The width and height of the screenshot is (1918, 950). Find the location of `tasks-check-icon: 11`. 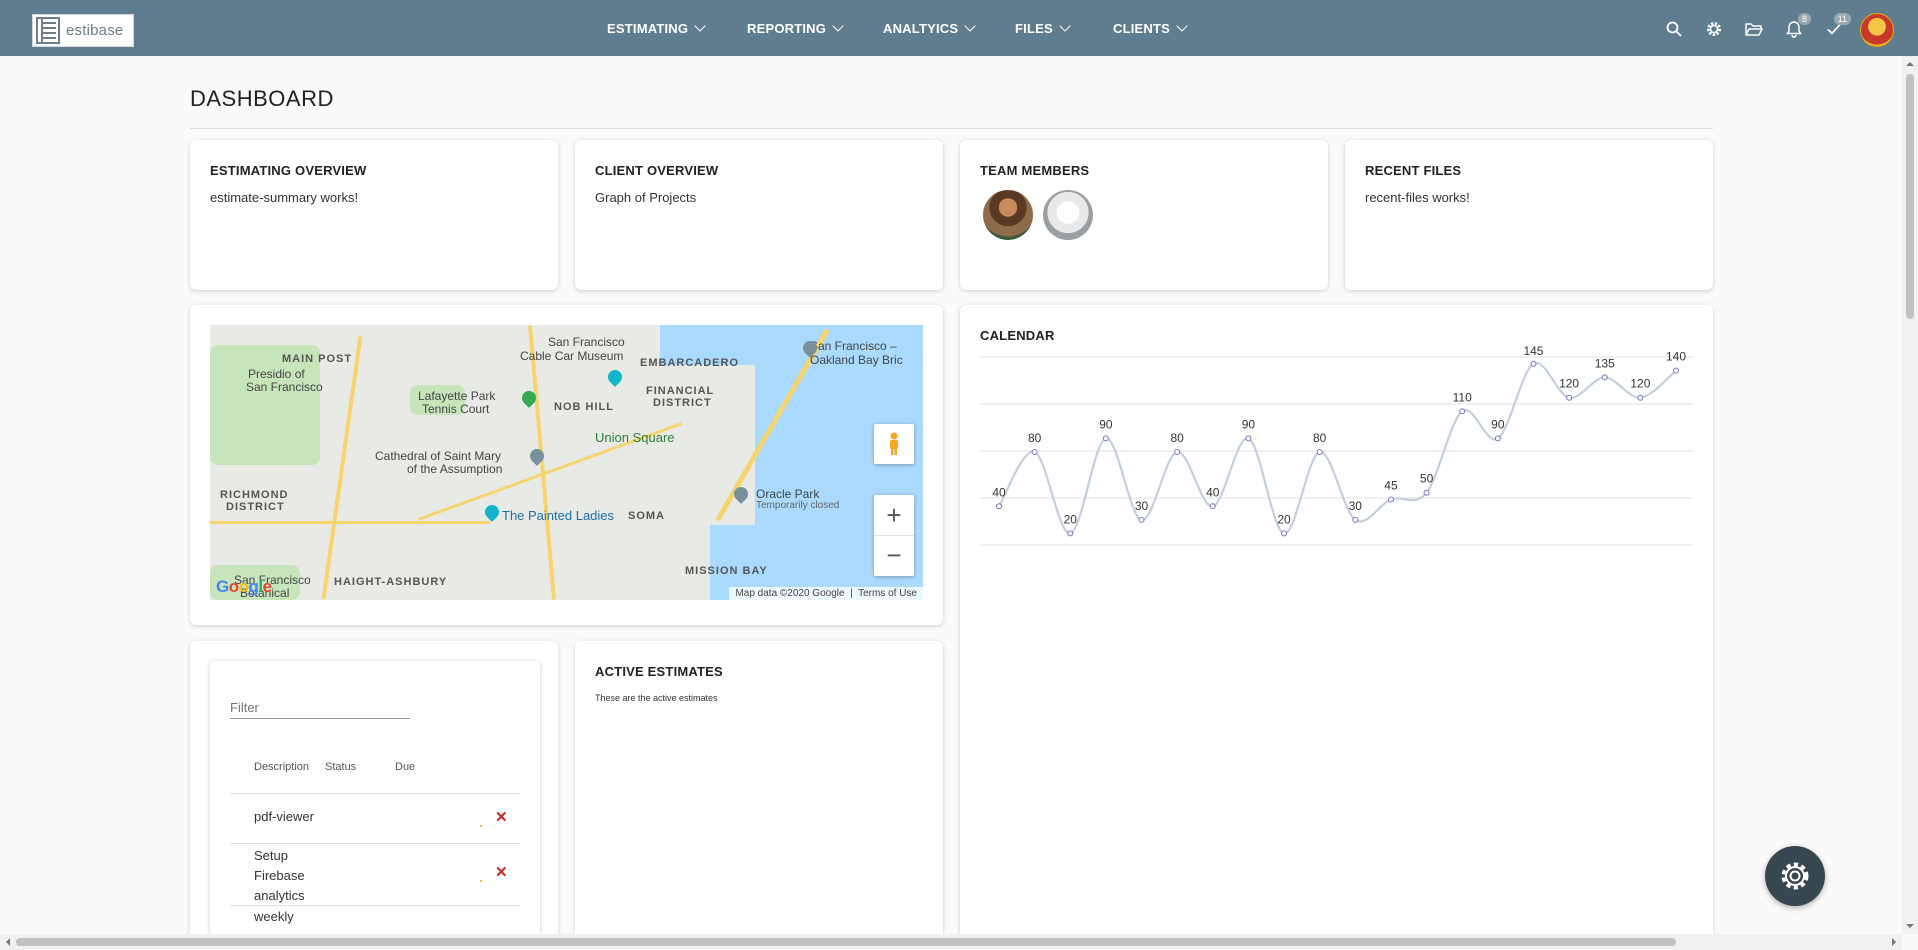

tasks-check-icon: 11 is located at coordinates (1838, 25).